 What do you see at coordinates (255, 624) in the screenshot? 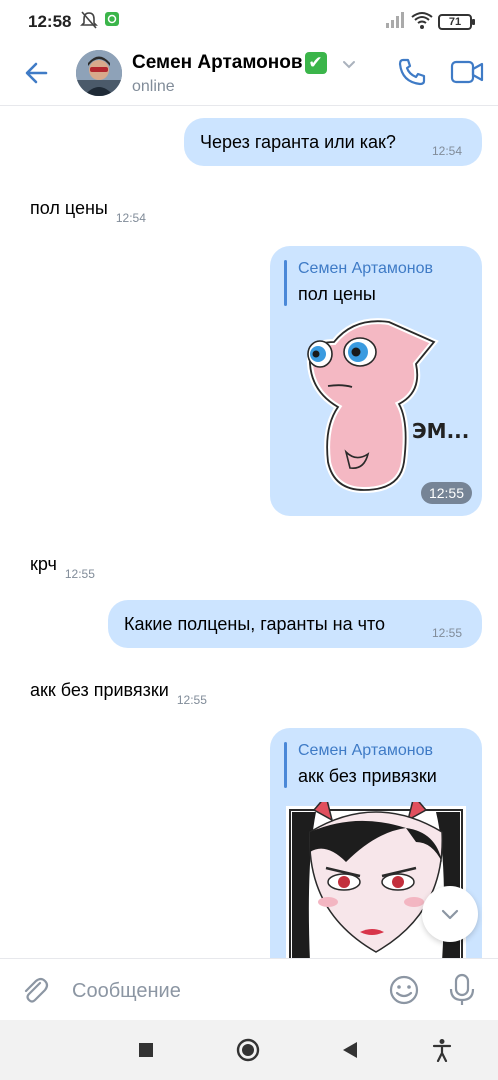
I see `message-text: Какие полцены, гаранты на что` at bounding box center [255, 624].